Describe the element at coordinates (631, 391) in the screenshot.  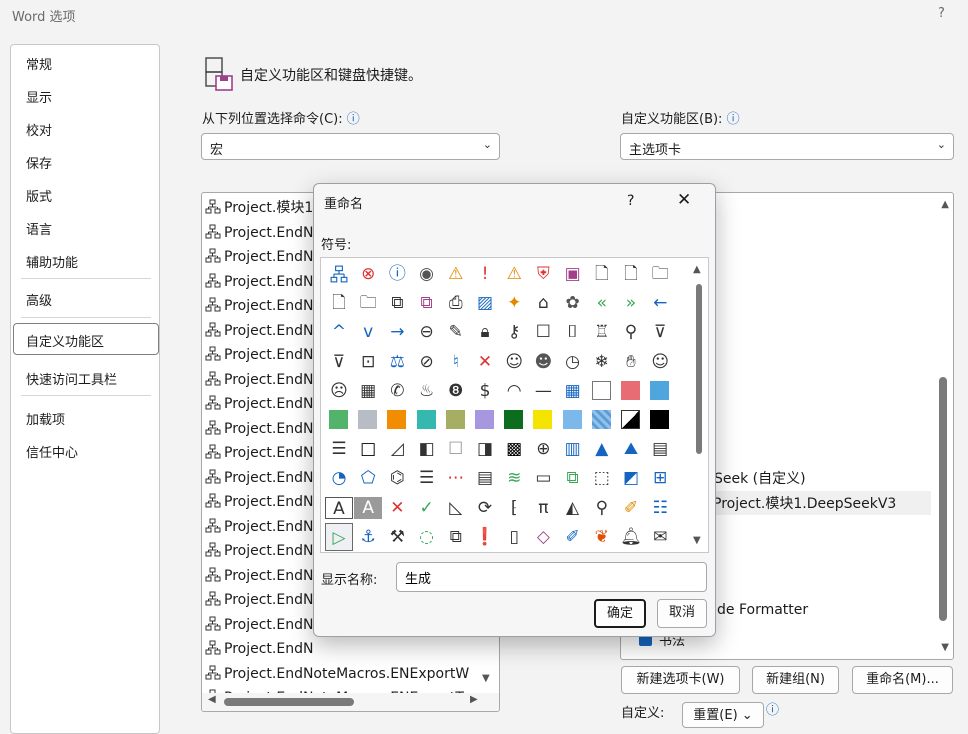
I see `symbol-square-red` at that location.